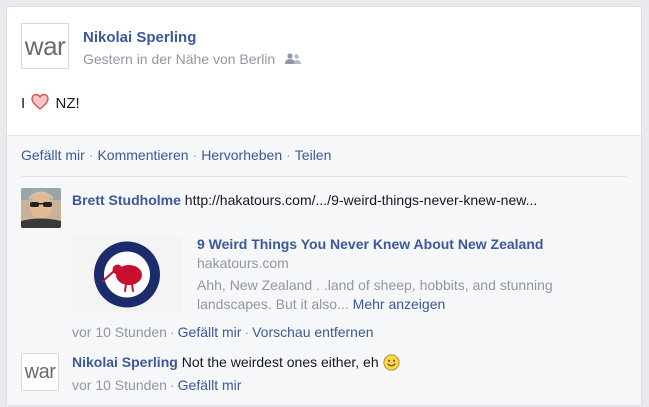 The width and height of the screenshot is (649, 407). I want to click on author-avatar: war, so click(45, 46).